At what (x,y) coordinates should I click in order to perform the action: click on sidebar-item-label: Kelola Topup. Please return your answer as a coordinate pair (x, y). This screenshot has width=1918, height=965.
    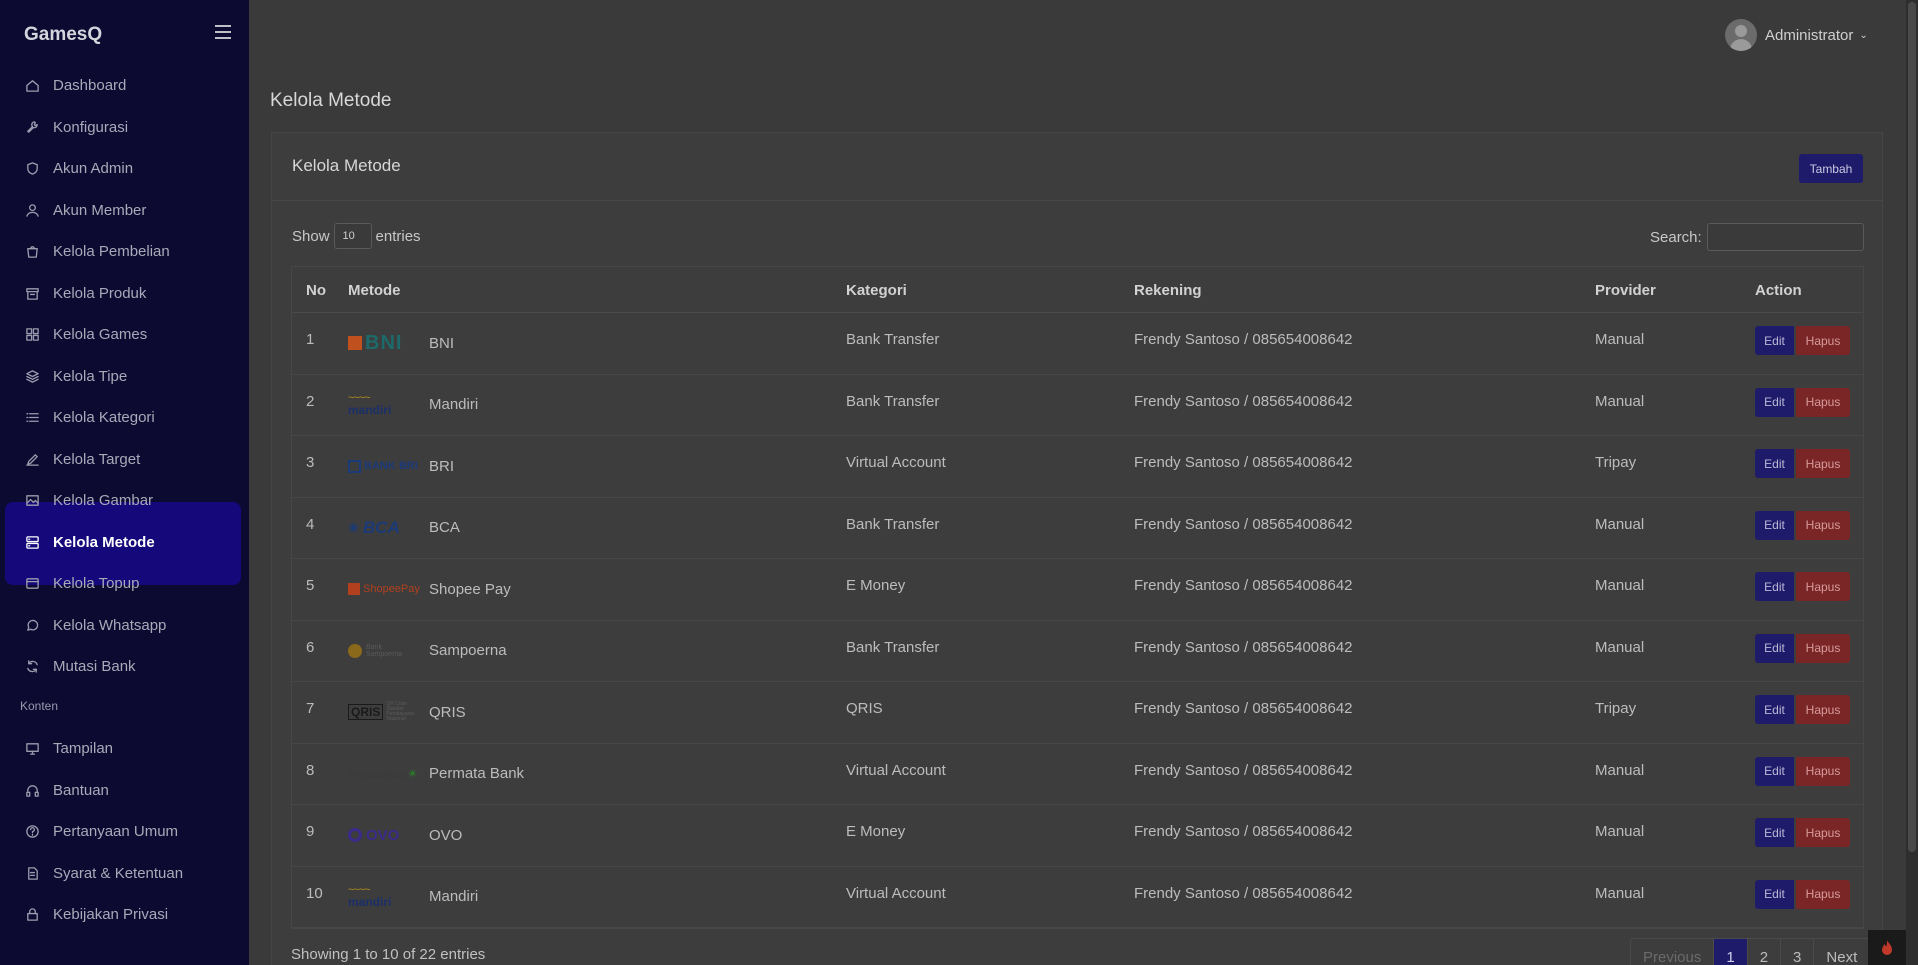
    Looking at the image, I should click on (96, 584).